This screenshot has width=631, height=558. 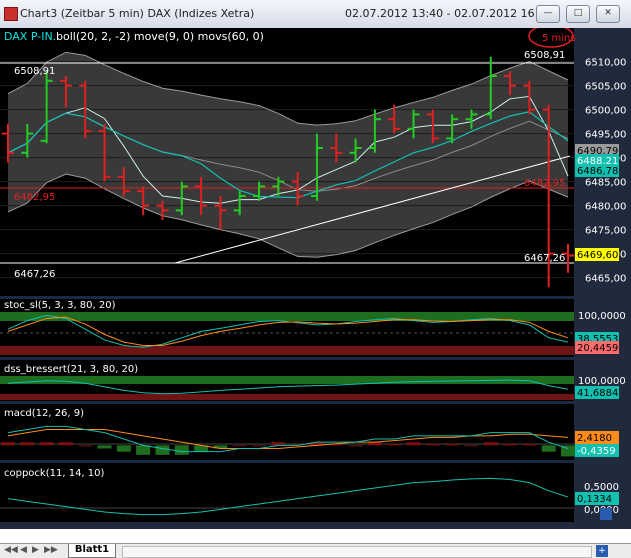 What do you see at coordinates (44, 413) in the screenshot?
I see `macd-label: macd(12, 26, 9)` at bounding box center [44, 413].